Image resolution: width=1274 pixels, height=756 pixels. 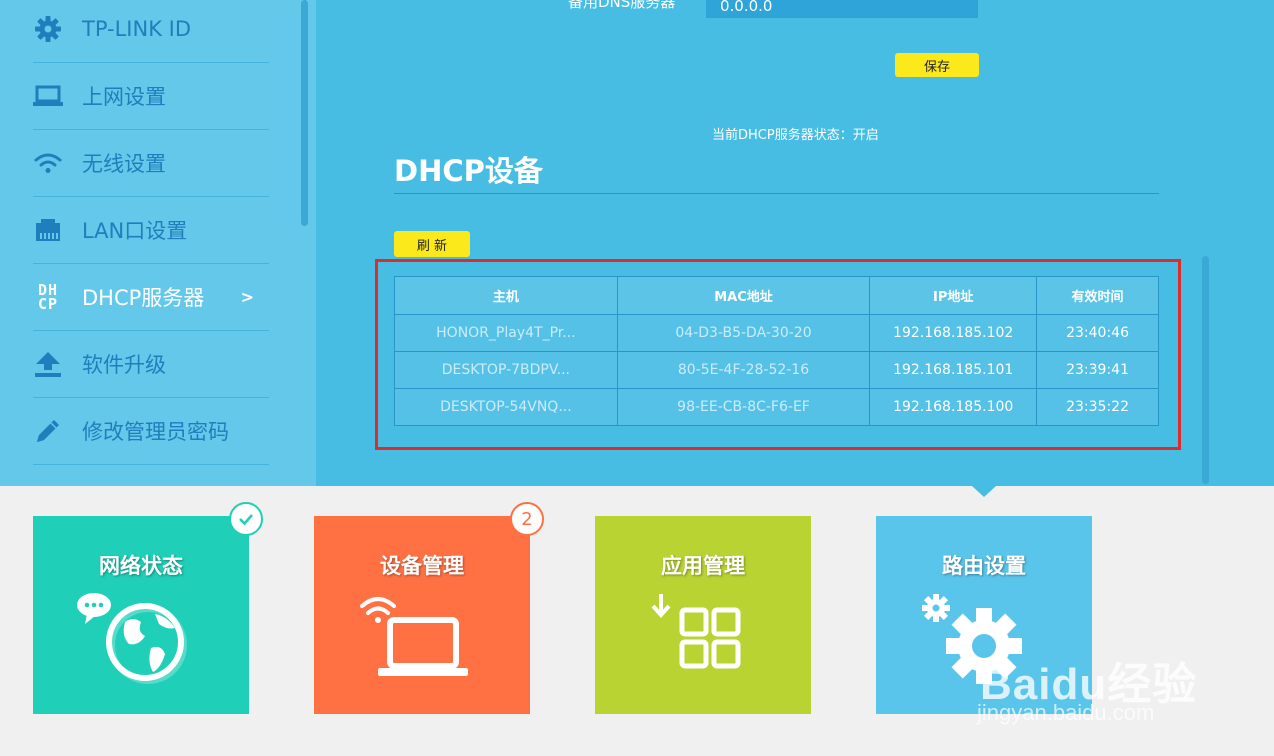 I want to click on wifi-icon, so click(x=48, y=163).